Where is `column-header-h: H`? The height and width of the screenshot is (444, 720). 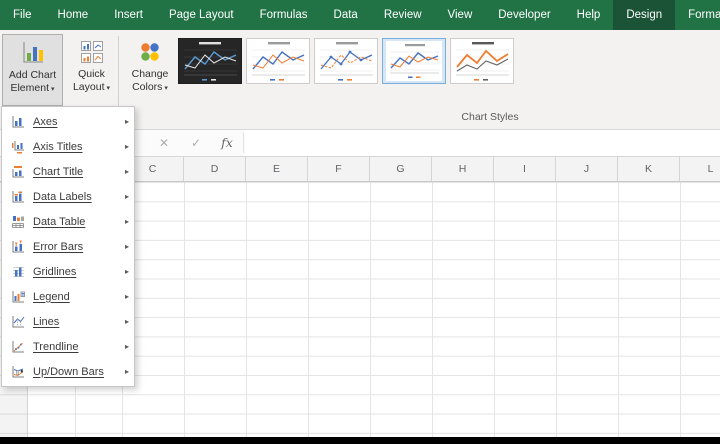 column-header-h: H is located at coordinates (463, 169).